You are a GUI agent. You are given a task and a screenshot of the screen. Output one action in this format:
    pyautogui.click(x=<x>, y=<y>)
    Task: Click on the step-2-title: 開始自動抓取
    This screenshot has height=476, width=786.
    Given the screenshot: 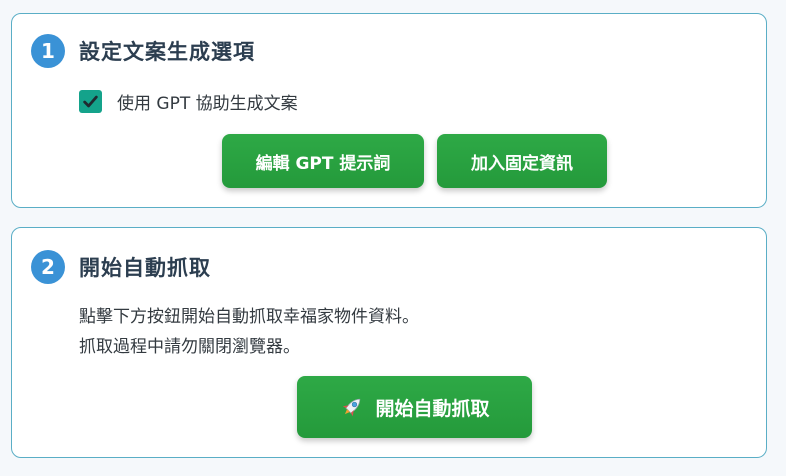 What is the action you would take?
    pyautogui.click(x=145, y=268)
    